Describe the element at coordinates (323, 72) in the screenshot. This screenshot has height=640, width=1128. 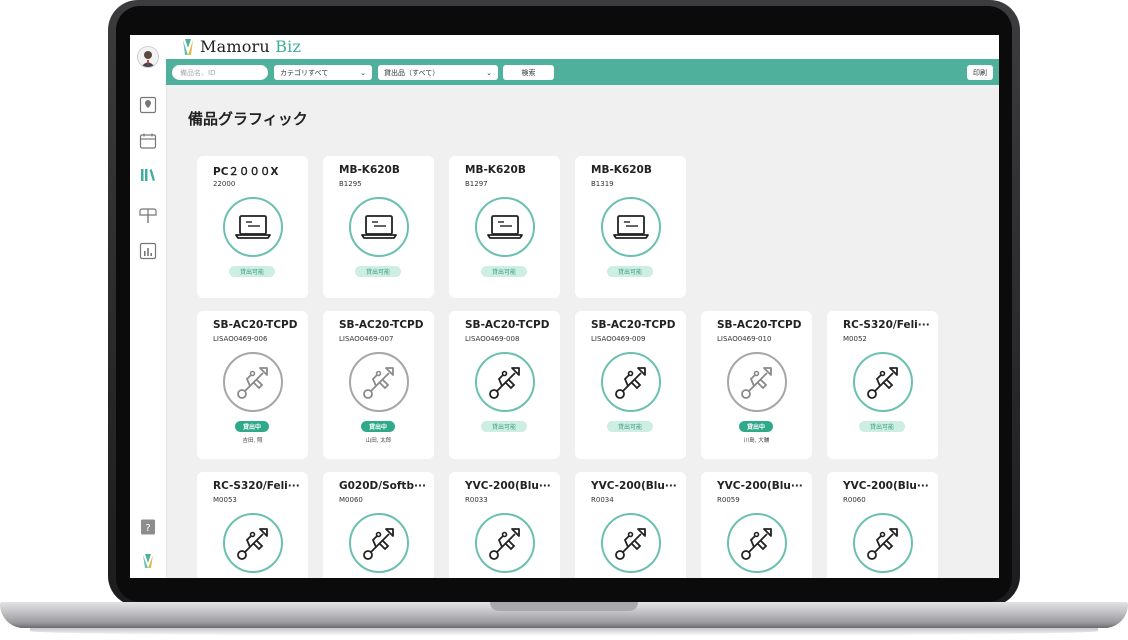
I see `category-select: カテゴリすべて ⌄` at that location.